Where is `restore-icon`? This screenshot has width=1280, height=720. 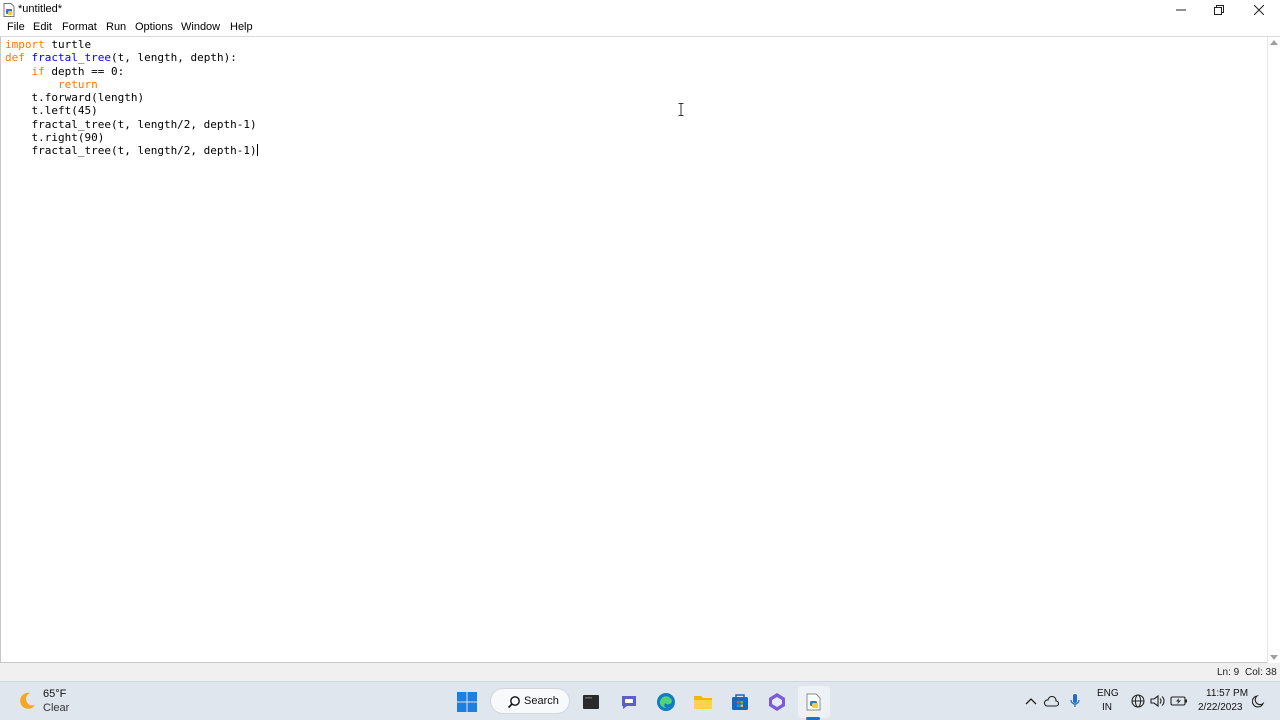 restore-icon is located at coordinates (1219, 10).